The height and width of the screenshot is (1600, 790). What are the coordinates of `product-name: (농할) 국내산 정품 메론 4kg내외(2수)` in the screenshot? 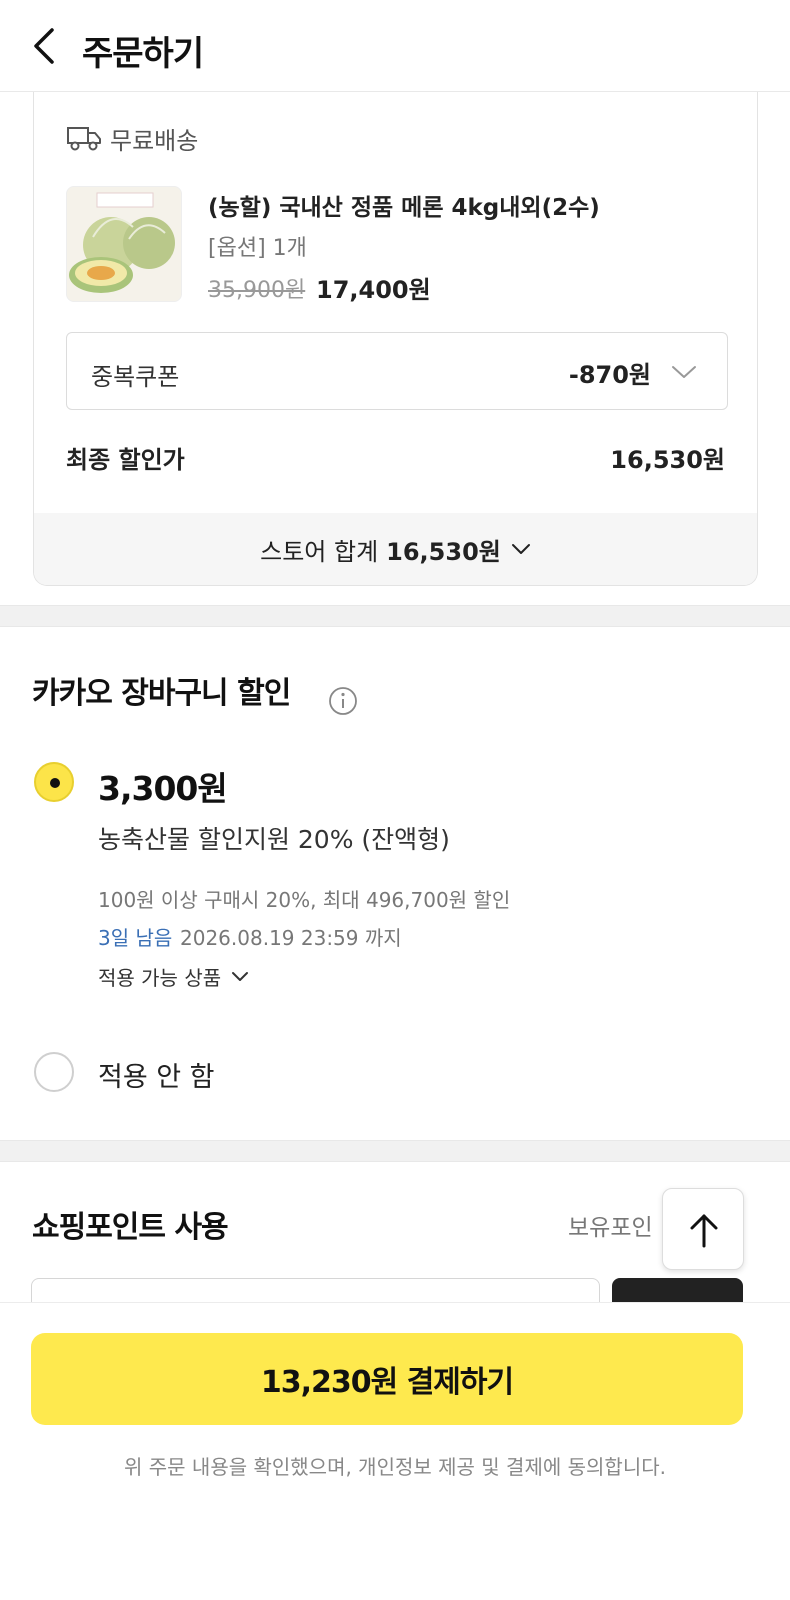 It's located at (404, 205).